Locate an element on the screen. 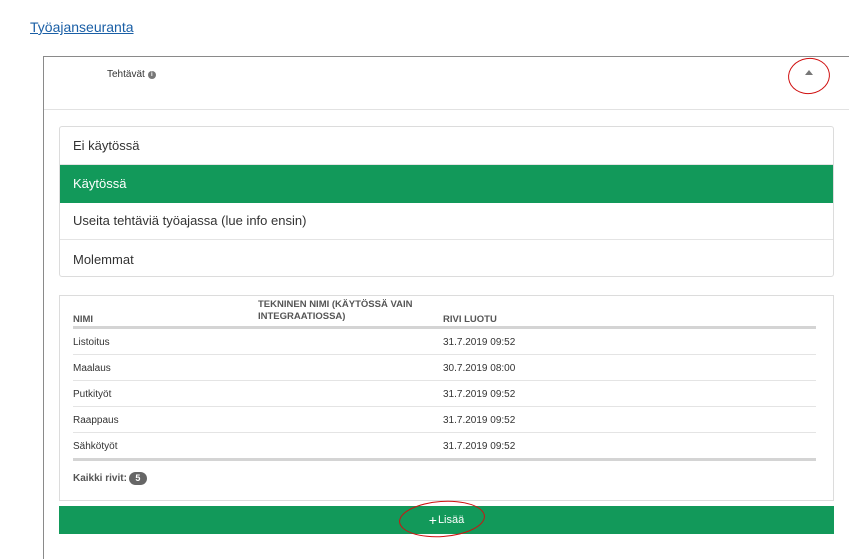  annotation-circle is located at coordinates (809, 76).